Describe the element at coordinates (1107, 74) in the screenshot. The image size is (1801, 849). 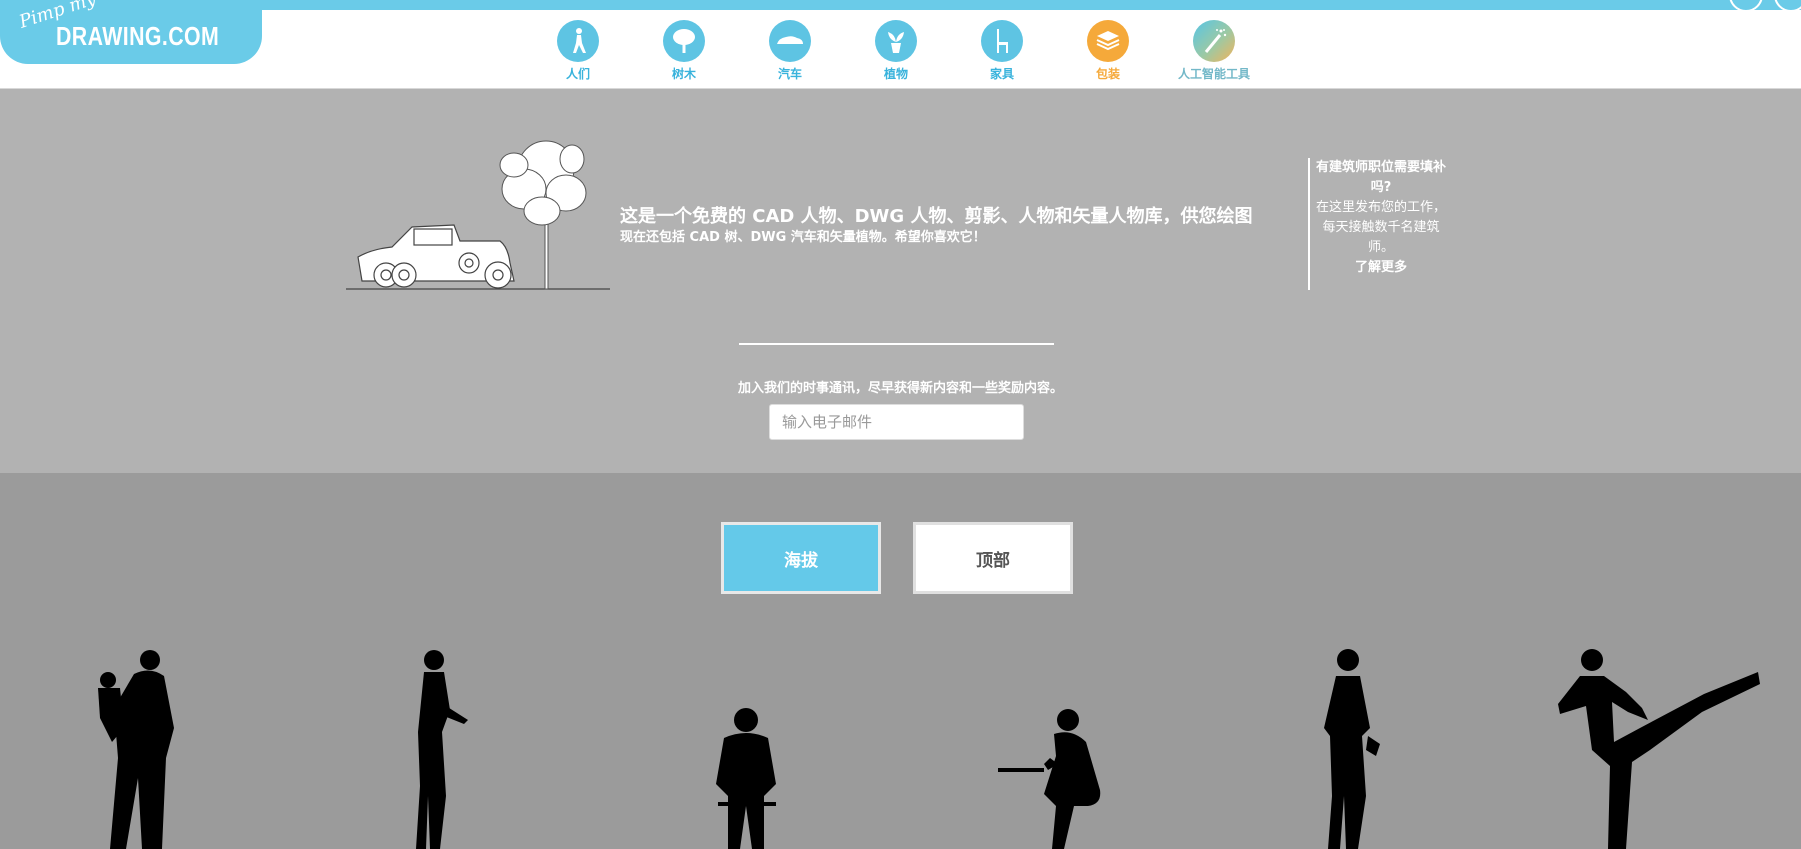
I see `nav-label-packaging: 包装` at that location.